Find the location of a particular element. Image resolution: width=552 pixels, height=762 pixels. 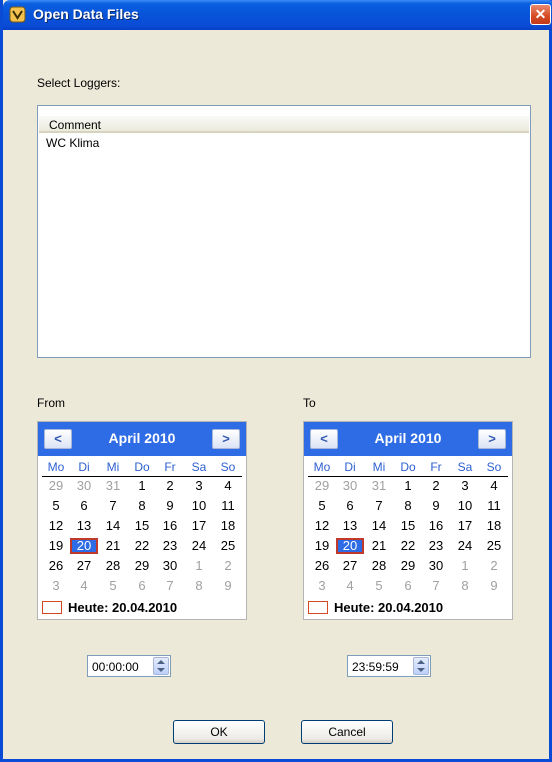

title-bar: Open Data Files ✕ is located at coordinates (277, 15).